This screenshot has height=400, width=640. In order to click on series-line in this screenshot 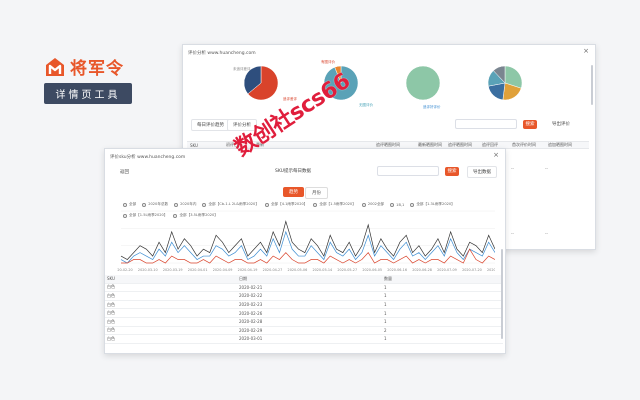, I will do `click(307, 240)`.